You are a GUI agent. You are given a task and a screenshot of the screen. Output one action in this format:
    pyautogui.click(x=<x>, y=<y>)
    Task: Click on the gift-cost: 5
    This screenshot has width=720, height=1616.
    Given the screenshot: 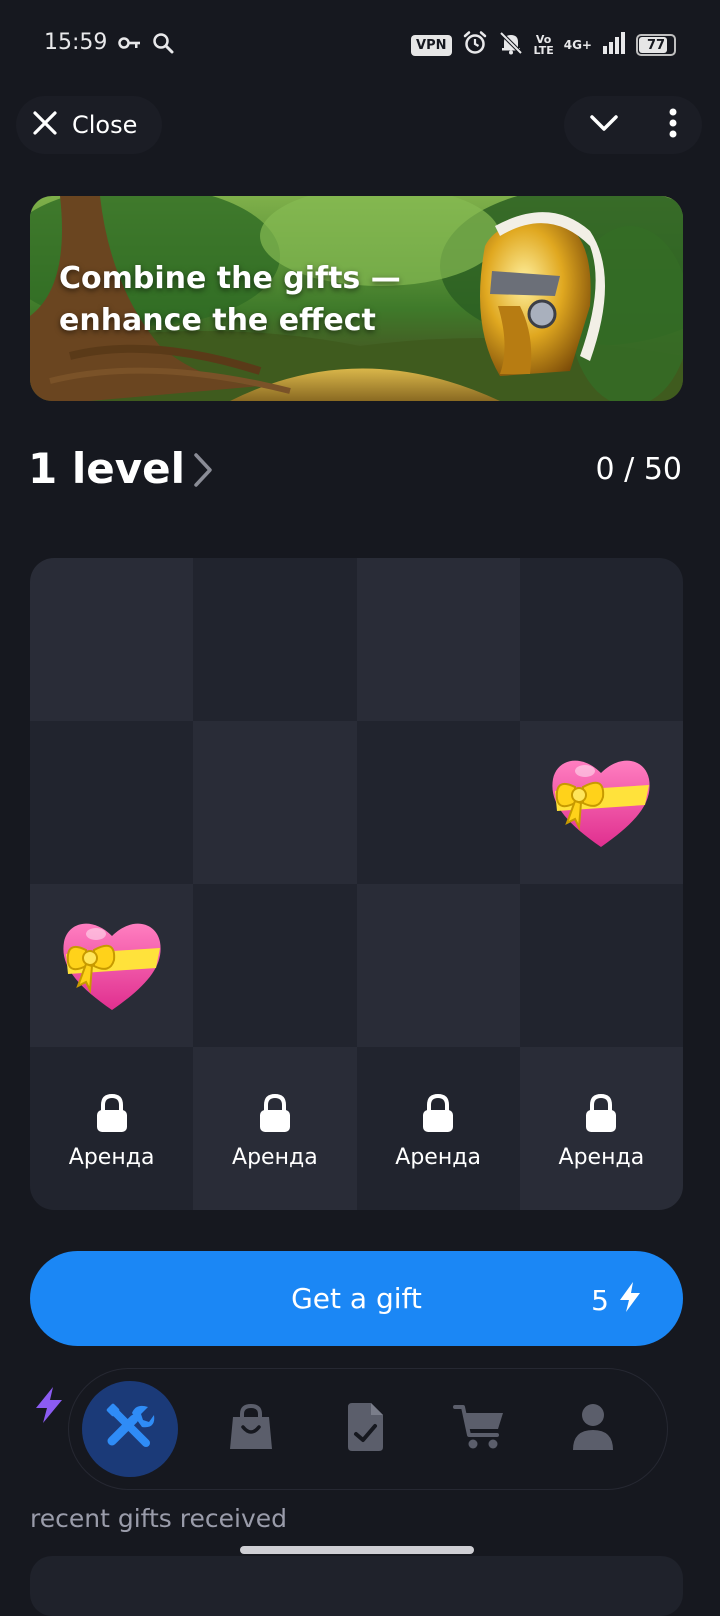 What is the action you would take?
    pyautogui.click(x=617, y=1300)
    